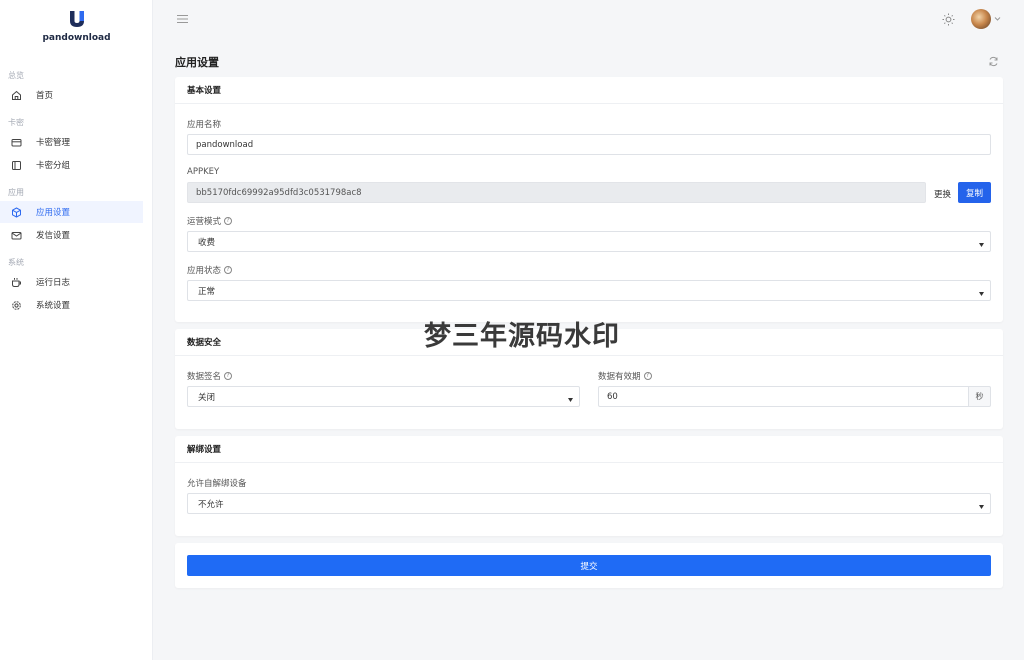 Image resolution: width=1024 pixels, height=660 pixels. I want to click on topbar, so click(588, 20).